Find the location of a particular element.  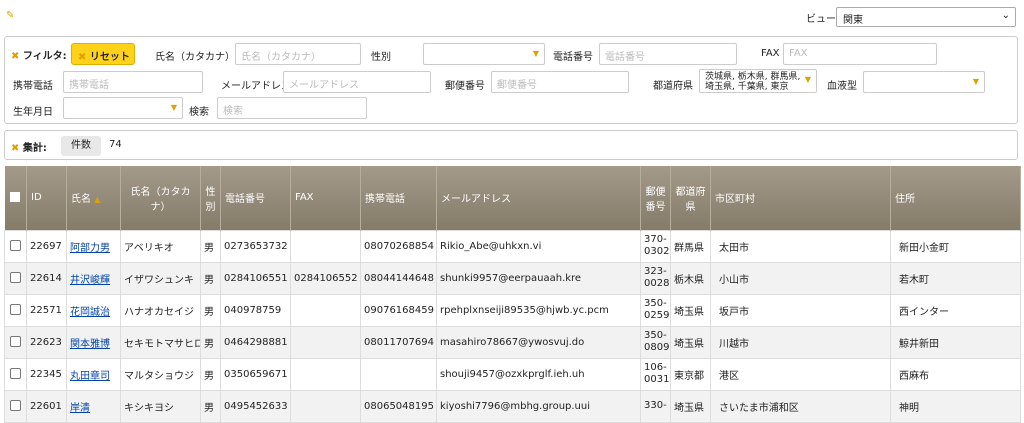

cell-fax: 0284106552 is located at coordinates (325, 278).